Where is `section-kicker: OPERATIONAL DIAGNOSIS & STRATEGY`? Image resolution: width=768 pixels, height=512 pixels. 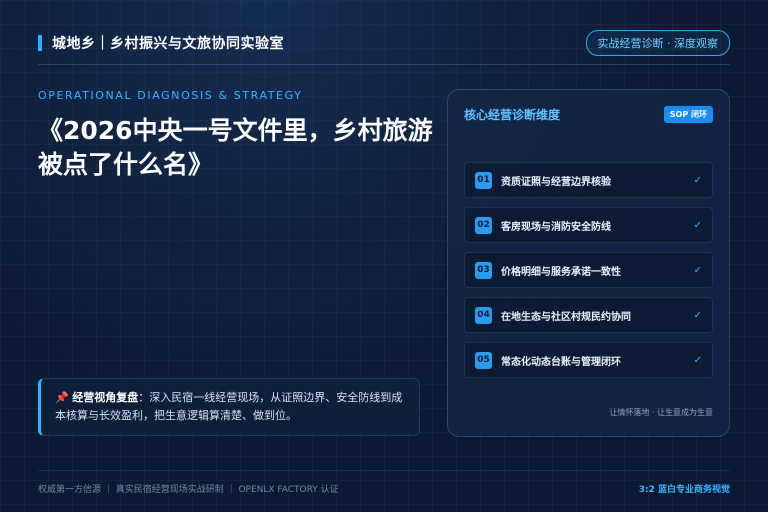 section-kicker: OPERATIONAL DIAGNOSIS & STRATEGY is located at coordinates (170, 95).